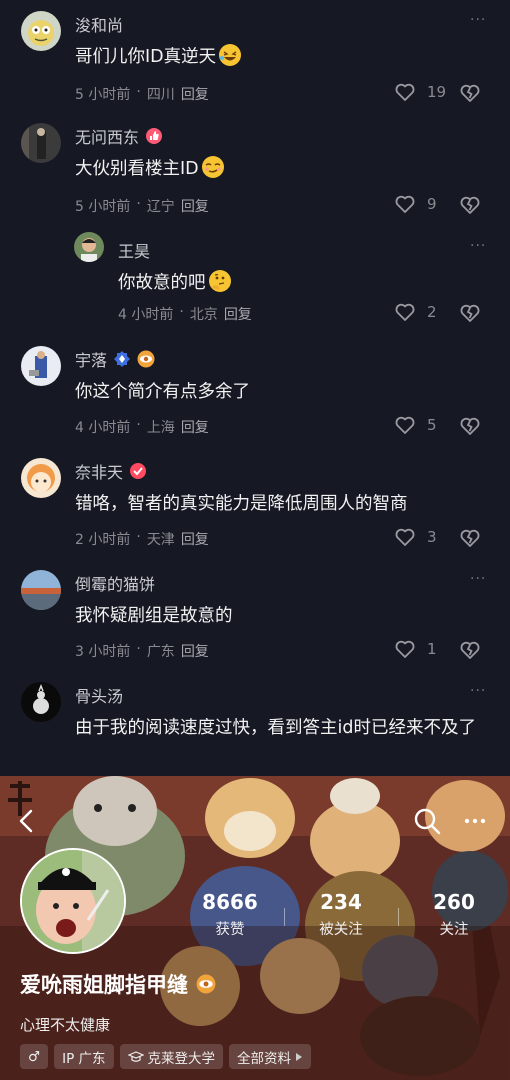 Image resolution: width=510 pixels, height=1080 pixels. I want to click on comment-text: 哥们儿你ID真逆天, so click(285, 57).